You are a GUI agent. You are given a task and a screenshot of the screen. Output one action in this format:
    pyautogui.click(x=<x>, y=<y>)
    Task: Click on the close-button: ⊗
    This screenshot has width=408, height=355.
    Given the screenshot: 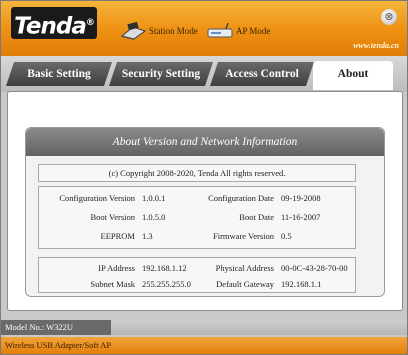 What is the action you would take?
    pyautogui.click(x=389, y=17)
    